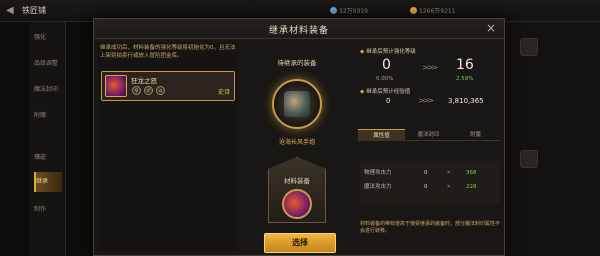  What do you see at coordinates (148, 90) in the screenshot?
I see `tag-icon: ♂` at bounding box center [148, 90].